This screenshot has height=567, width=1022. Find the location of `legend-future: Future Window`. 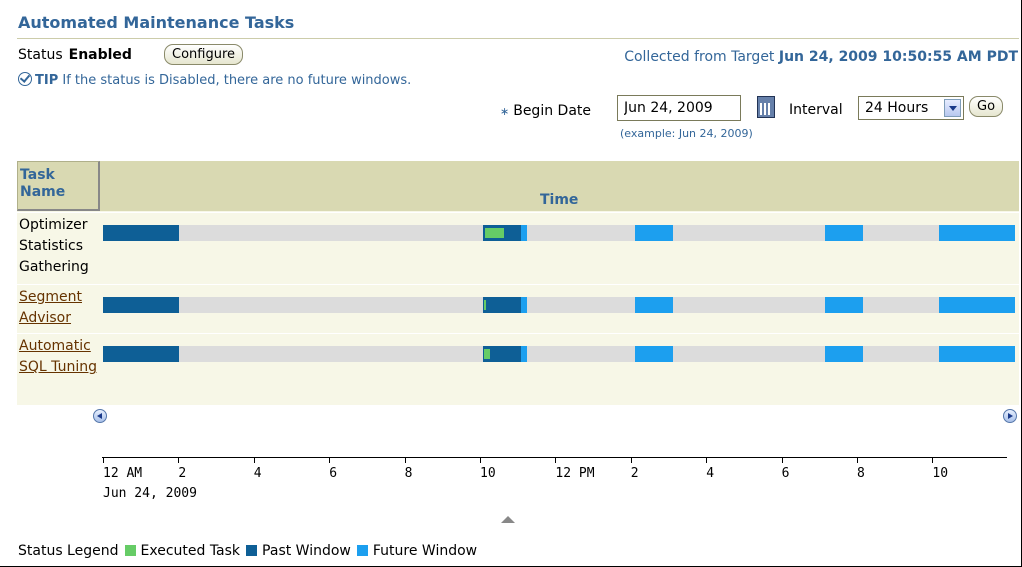

legend-future: Future Window is located at coordinates (425, 551).